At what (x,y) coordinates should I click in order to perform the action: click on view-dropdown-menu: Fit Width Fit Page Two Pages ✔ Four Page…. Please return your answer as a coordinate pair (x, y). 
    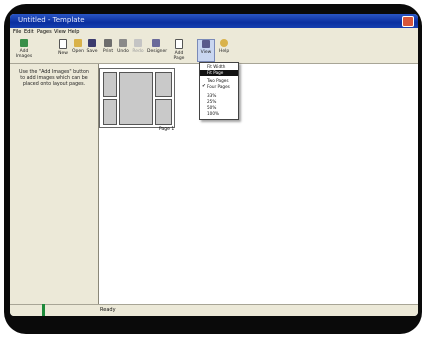
    Looking at the image, I should click on (219, 91).